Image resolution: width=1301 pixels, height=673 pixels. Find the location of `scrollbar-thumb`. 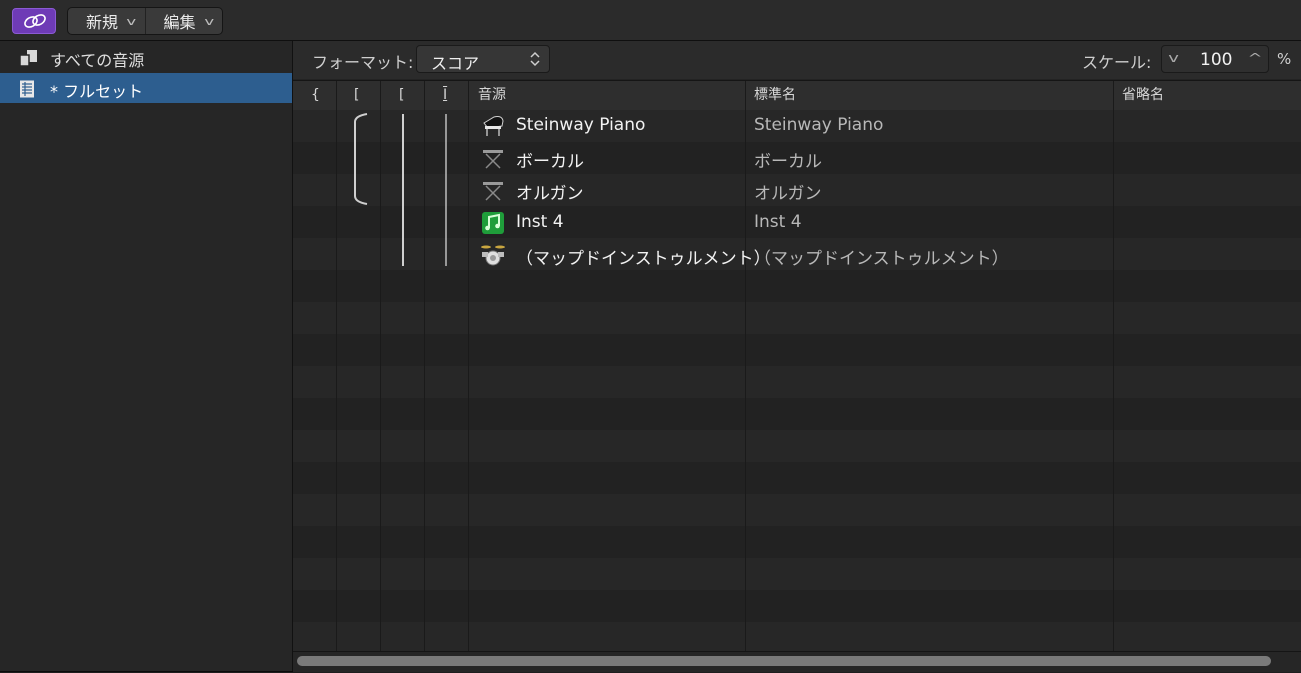

scrollbar-thumb is located at coordinates (784, 661).